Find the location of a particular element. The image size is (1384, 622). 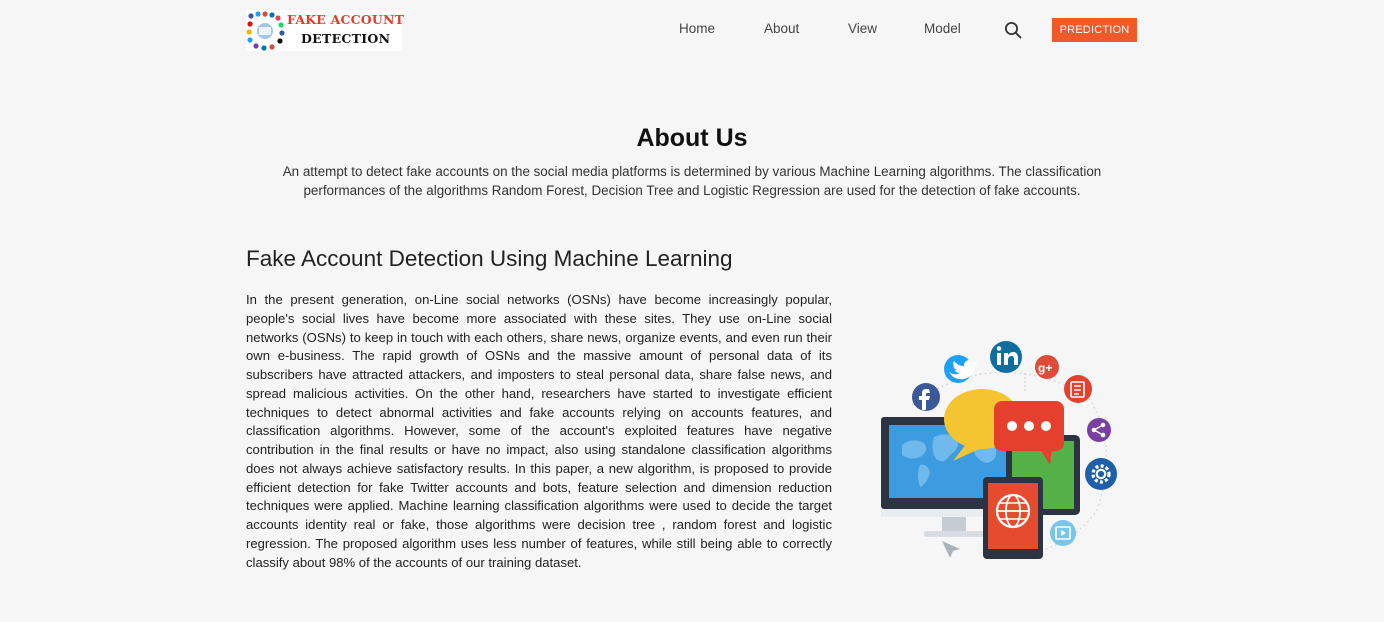

svg-text: g+ is located at coordinates (1045, 368).